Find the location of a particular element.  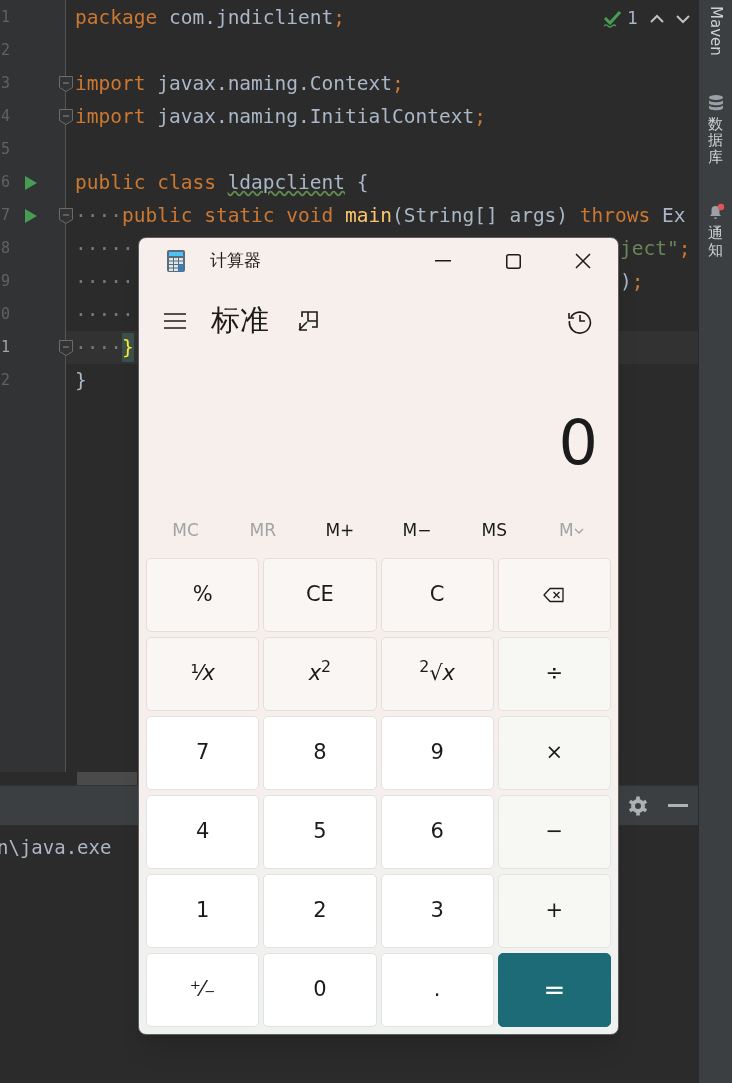

memory-button: MS is located at coordinates (494, 531).